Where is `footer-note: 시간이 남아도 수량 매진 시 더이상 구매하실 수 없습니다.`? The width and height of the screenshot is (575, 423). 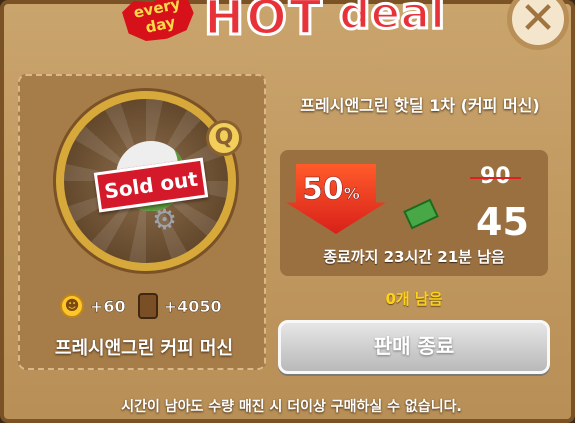 footer-note: 시간이 남아도 수량 매진 시 더이상 구매하실 수 없습니다. is located at coordinates (291, 407).